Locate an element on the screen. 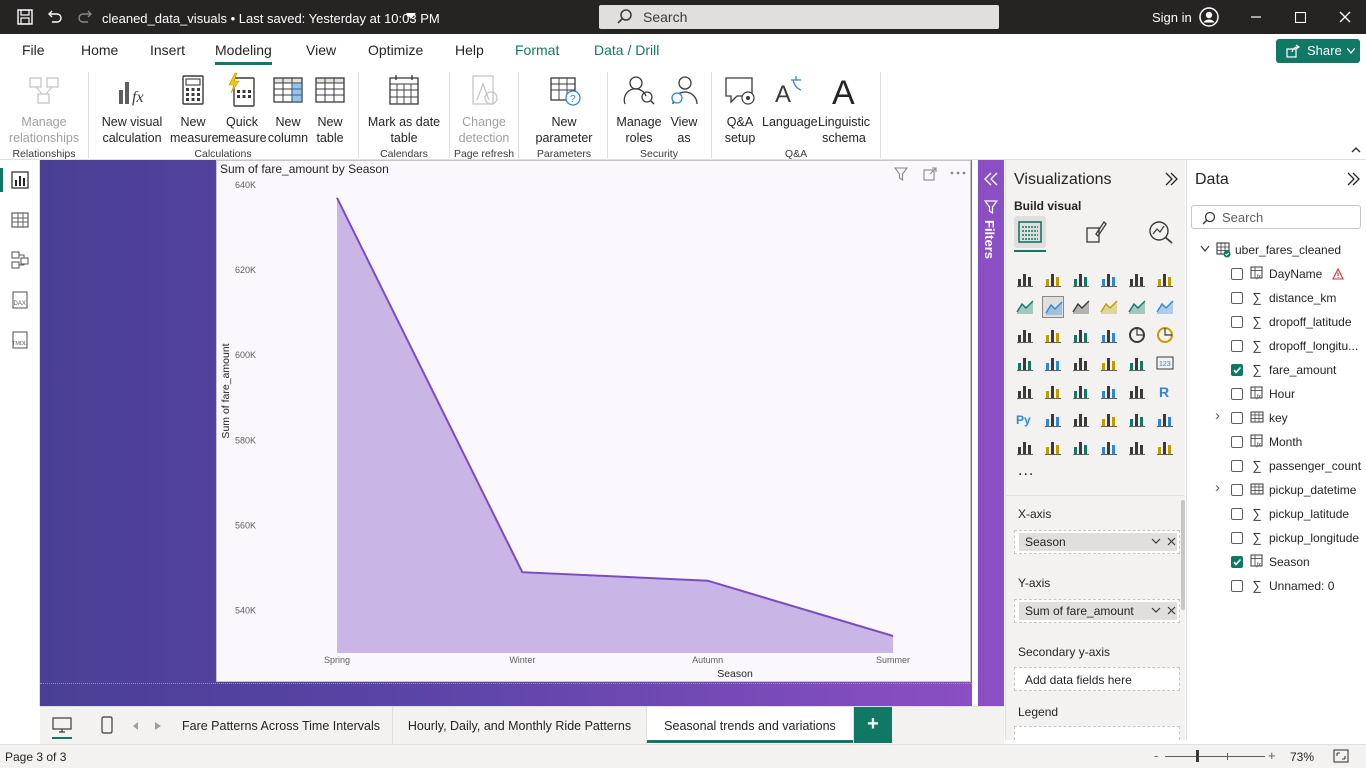  tab-file: File is located at coordinates (33, 50).